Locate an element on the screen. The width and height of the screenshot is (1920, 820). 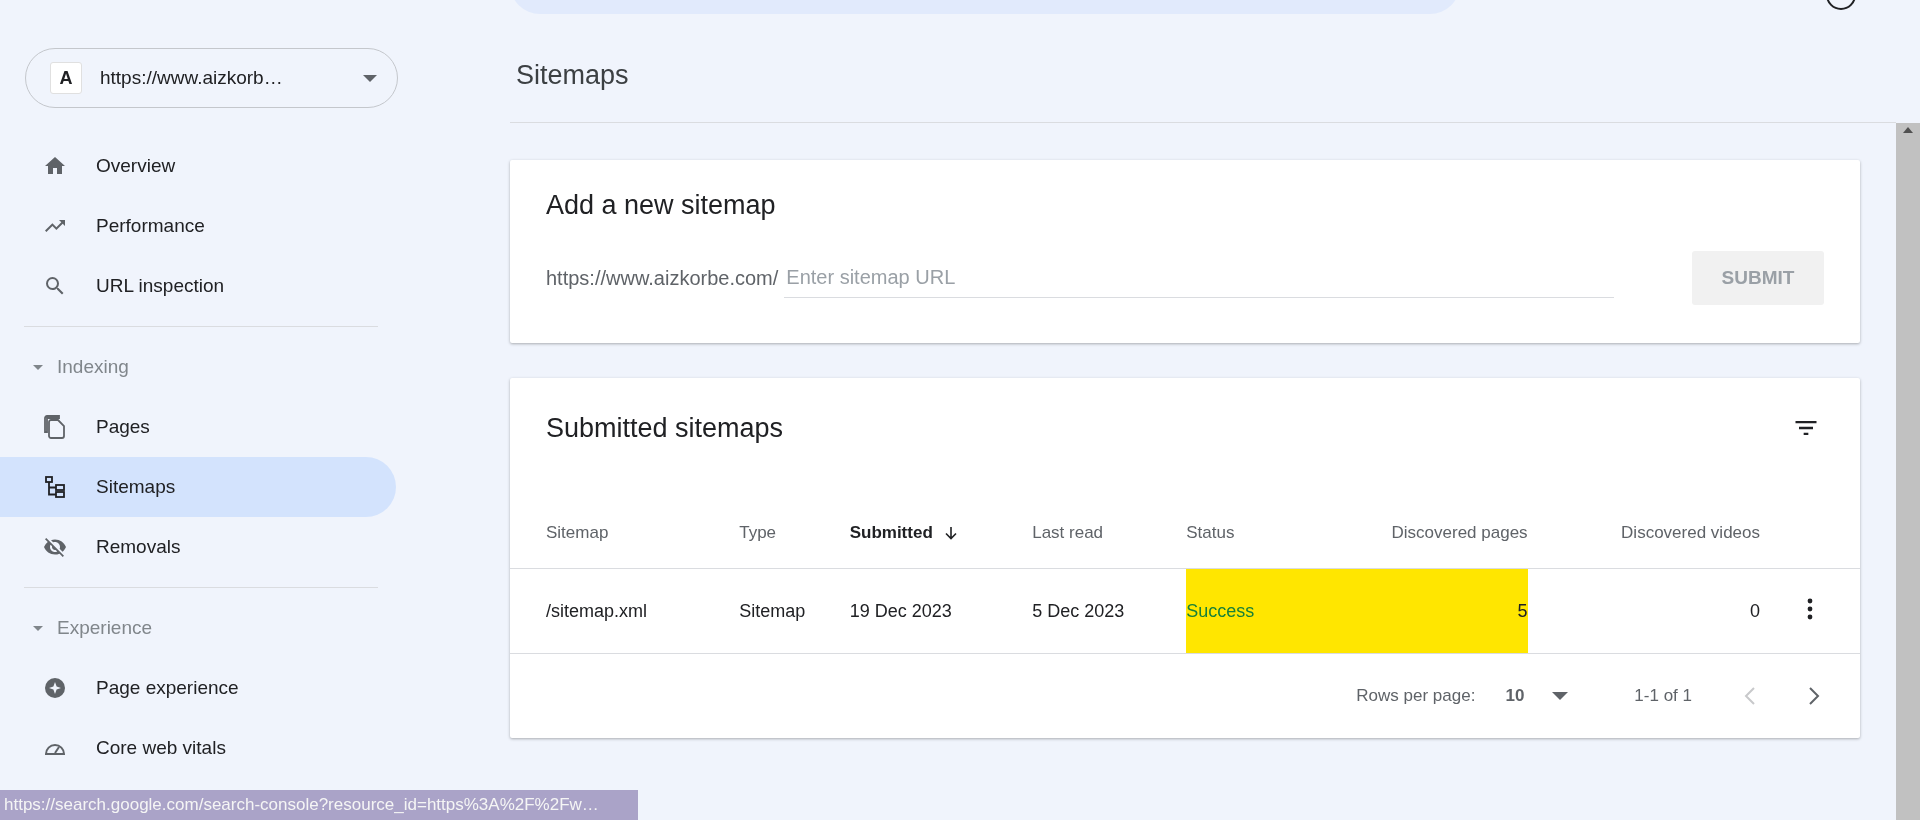
table-cell: 5 is located at coordinates (1414, 611).